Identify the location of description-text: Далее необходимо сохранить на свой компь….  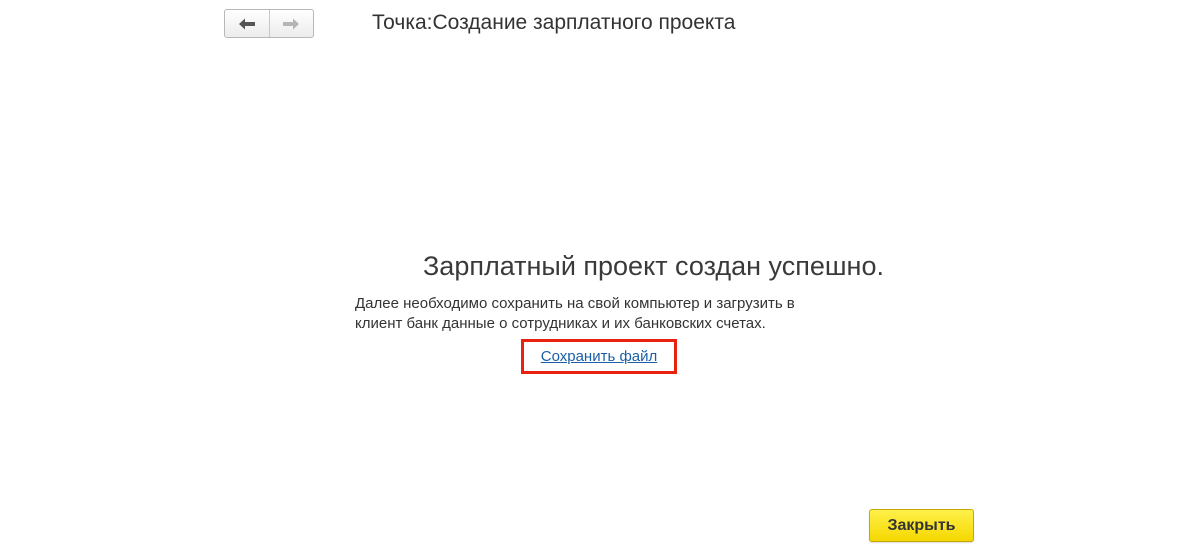
(615, 314).